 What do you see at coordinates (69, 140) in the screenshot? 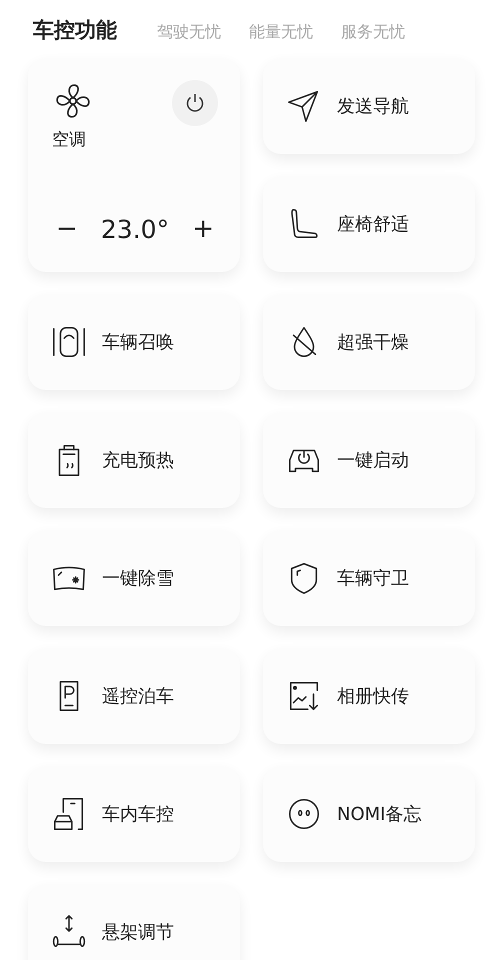
I see `climate-label: 空调` at bounding box center [69, 140].